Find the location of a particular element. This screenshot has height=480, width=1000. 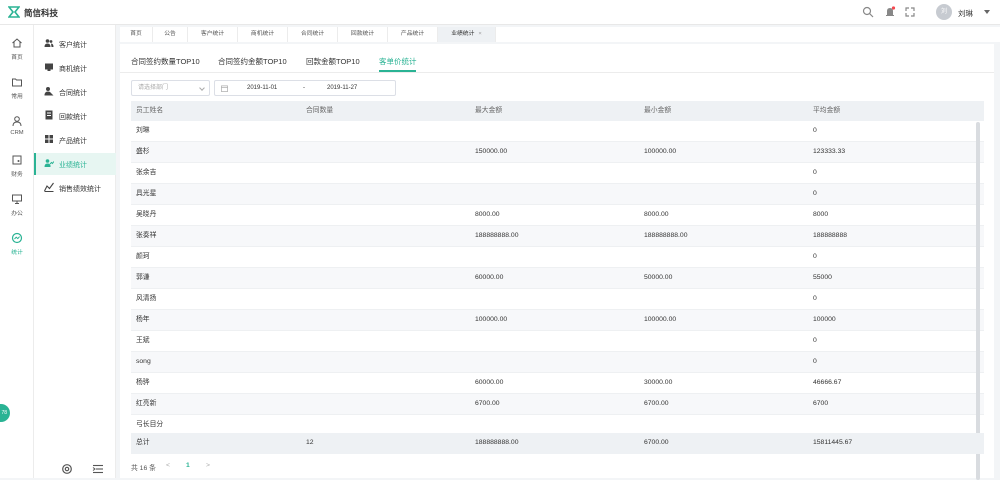

rail-item-label: 统计 is located at coordinates (17, 253).